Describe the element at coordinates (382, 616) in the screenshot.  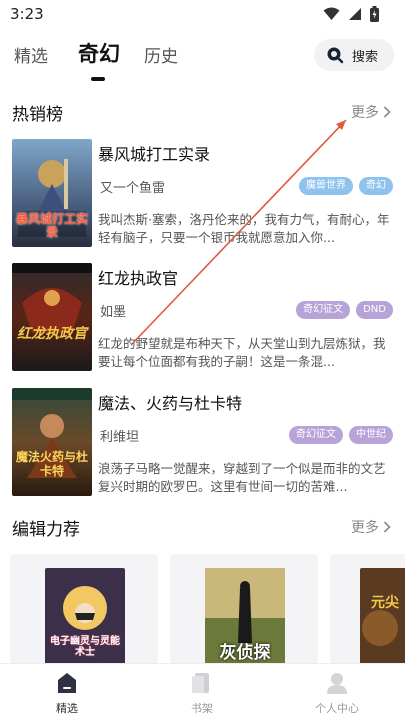
I see `pick-cover: 元尖` at that location.